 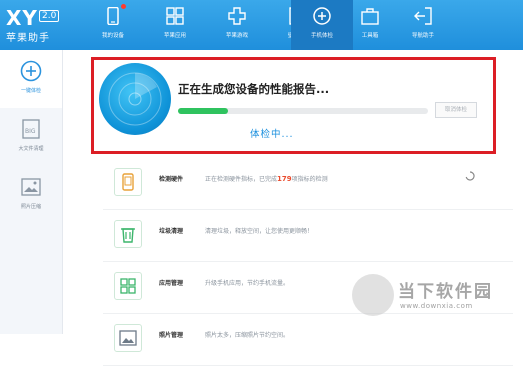 I want to click on exit-icon, so click(x=423, y=16).